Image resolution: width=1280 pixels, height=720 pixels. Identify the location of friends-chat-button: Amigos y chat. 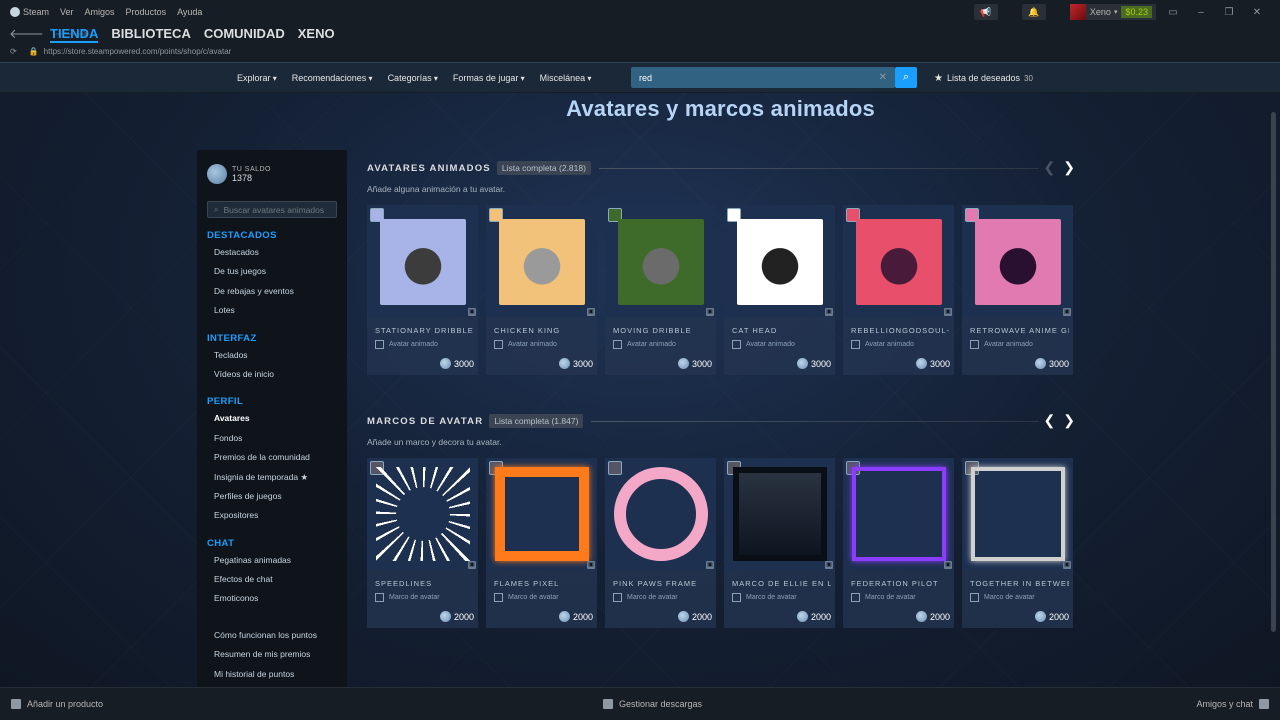
(1232, 704).